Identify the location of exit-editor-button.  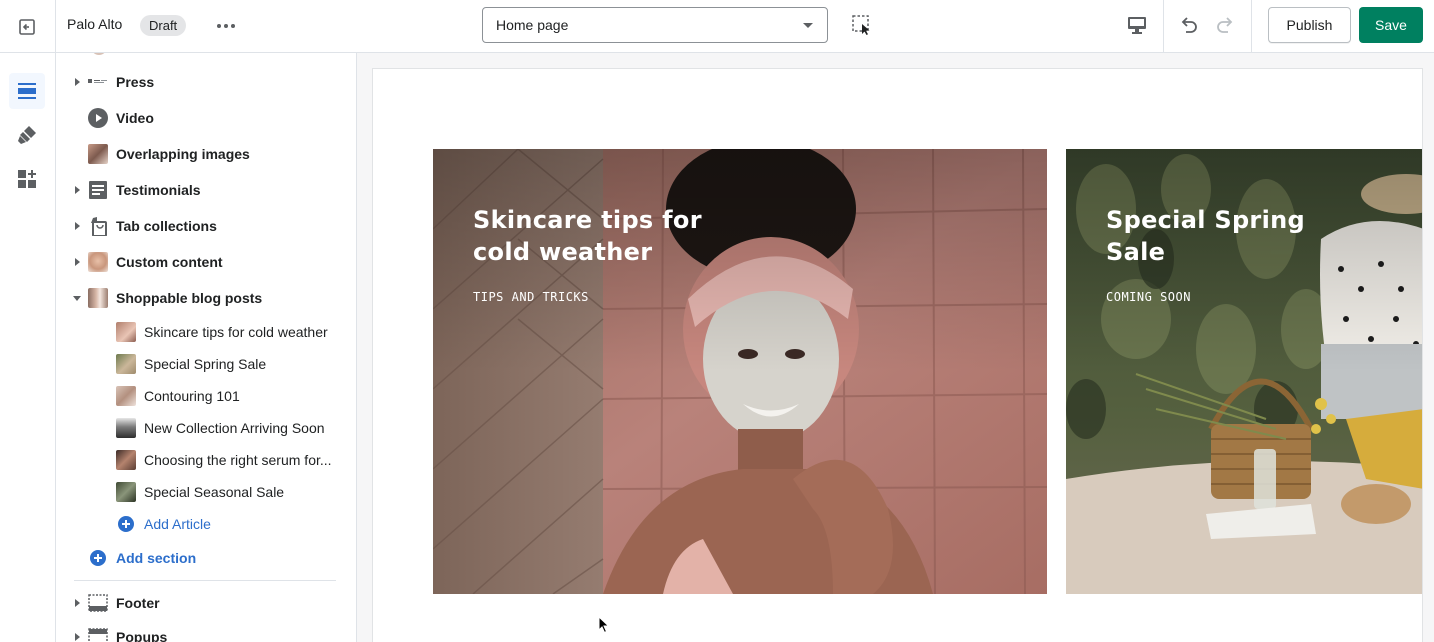
(27, 27).